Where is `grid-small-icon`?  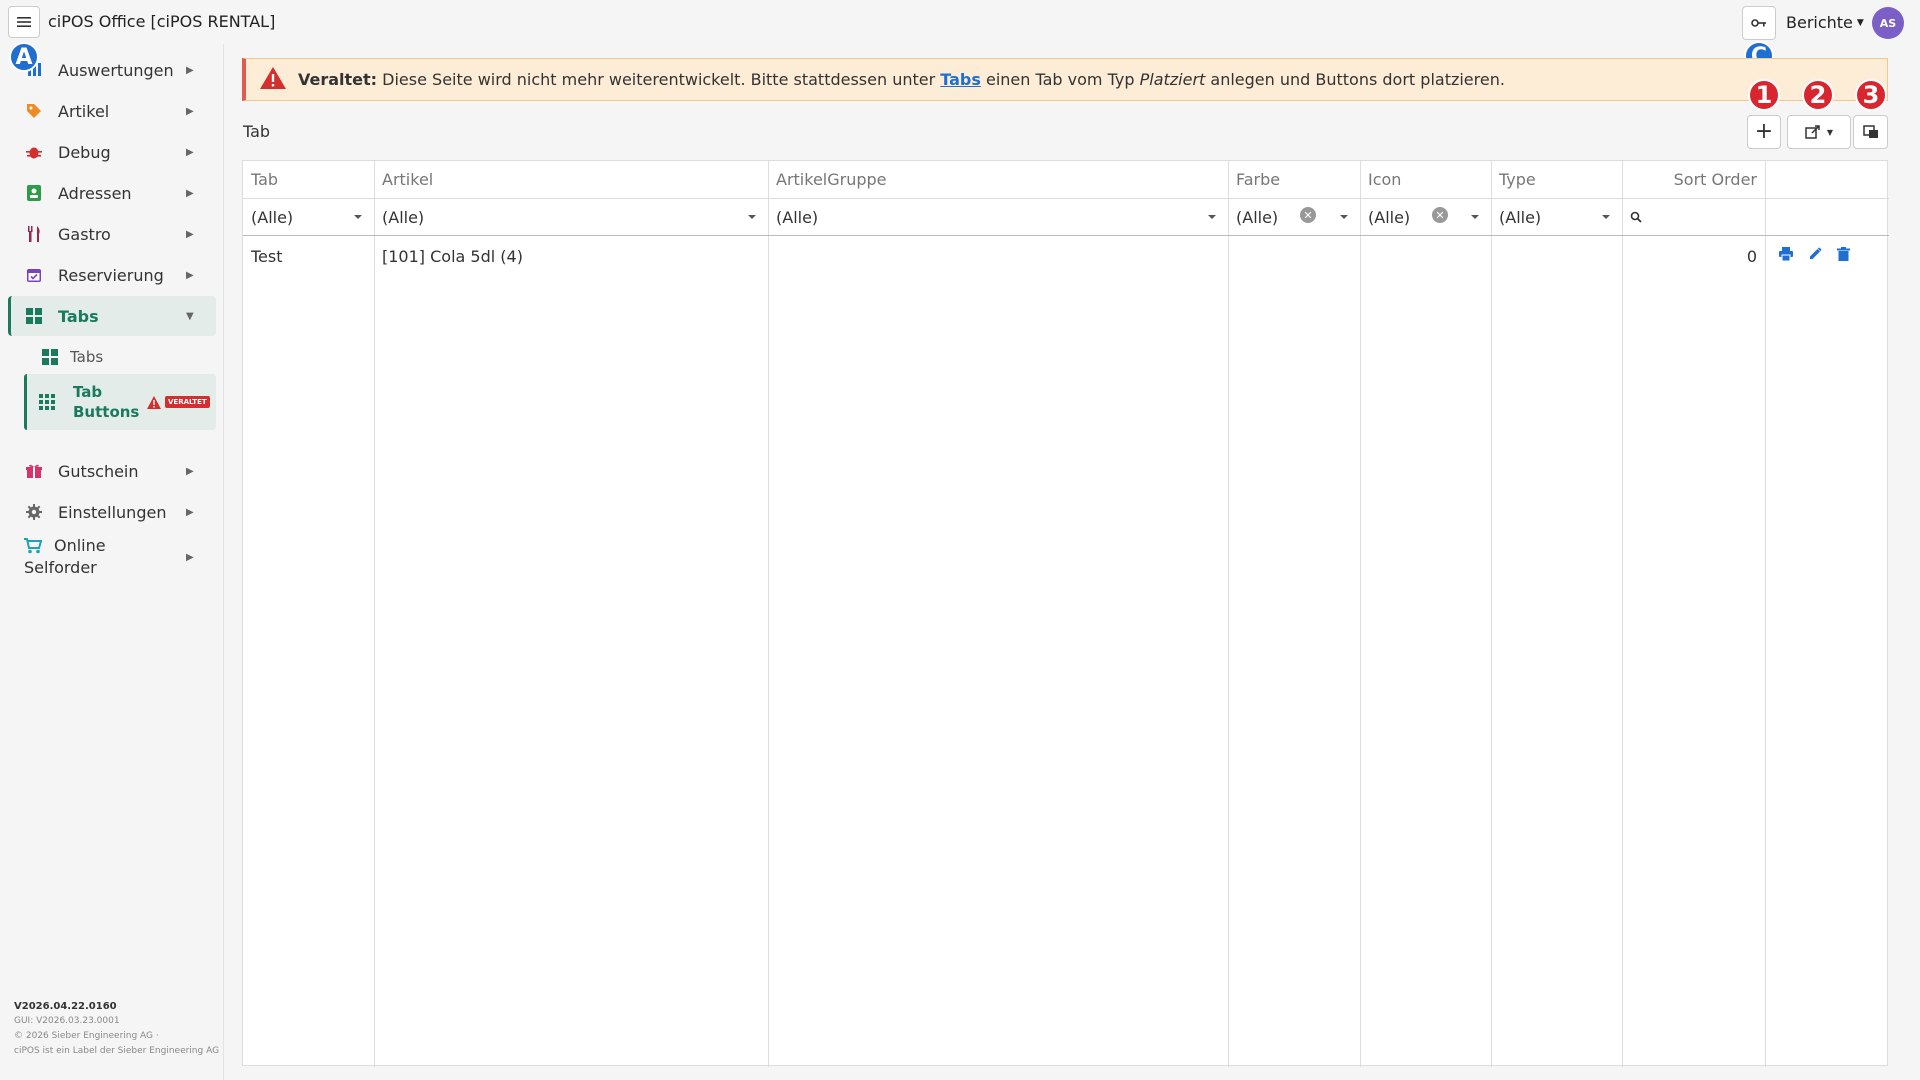
grid-small-icon is located at coordinates (47, 402).